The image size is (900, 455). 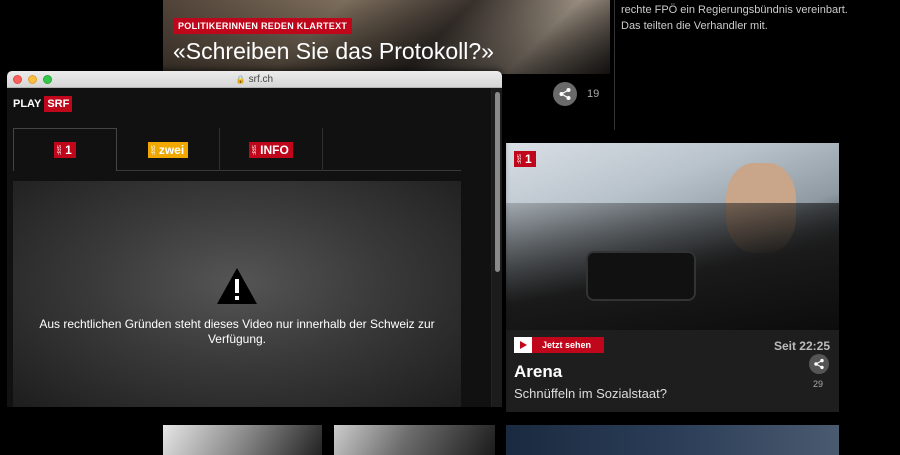 I want to click on arena-share-count: 29, so click(x=818, y=384).